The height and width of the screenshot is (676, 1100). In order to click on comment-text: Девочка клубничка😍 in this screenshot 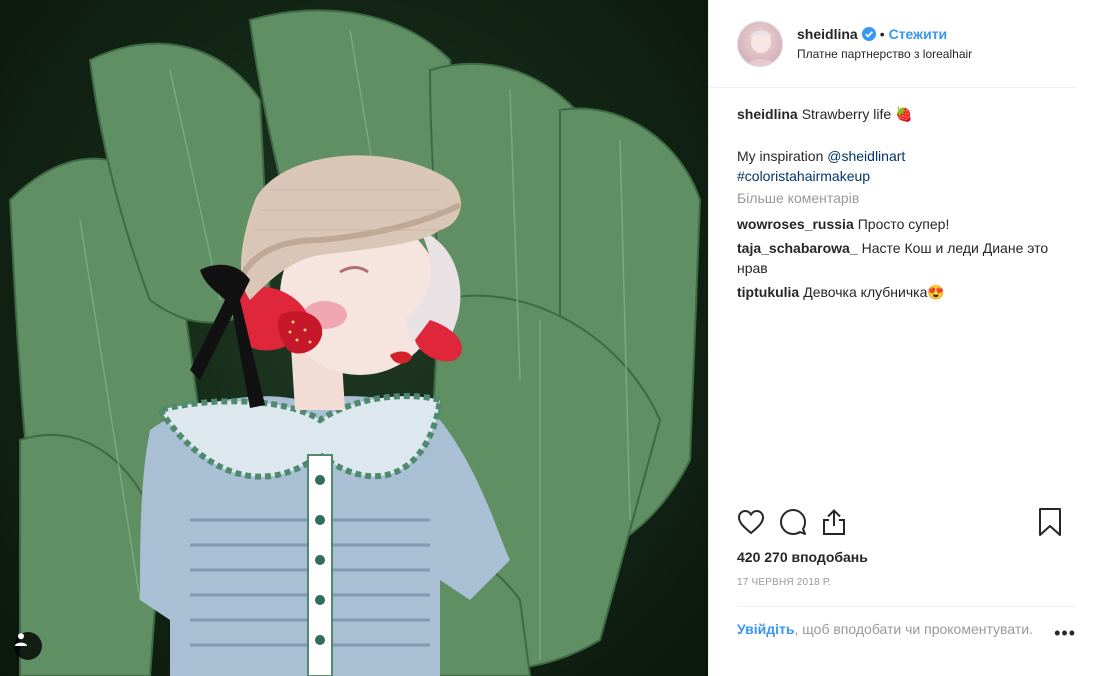, I will do `click(874, 292)`.